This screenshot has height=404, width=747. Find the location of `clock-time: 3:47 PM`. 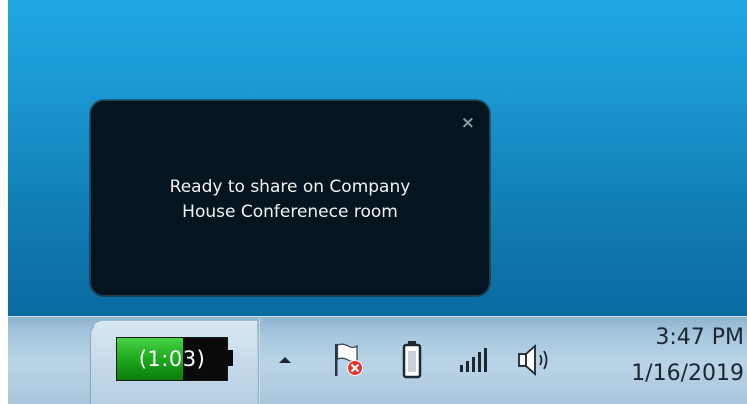

clock-time: 3:47 PM is located at coordinates (699, 337).